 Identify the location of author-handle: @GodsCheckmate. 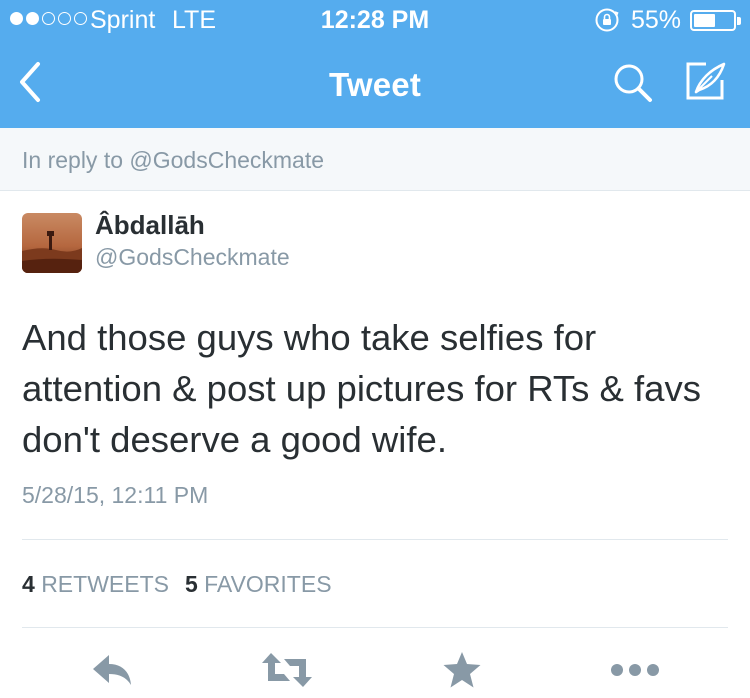
(192, 257).